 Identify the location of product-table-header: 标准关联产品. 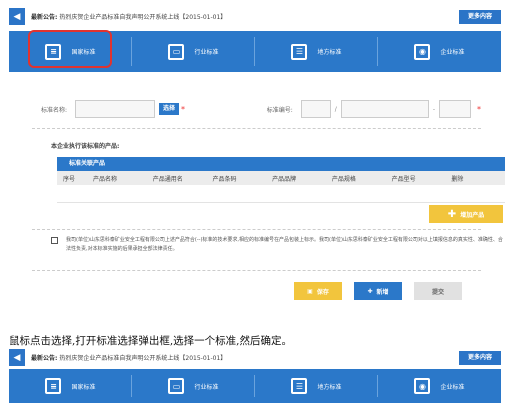
(281, 164).